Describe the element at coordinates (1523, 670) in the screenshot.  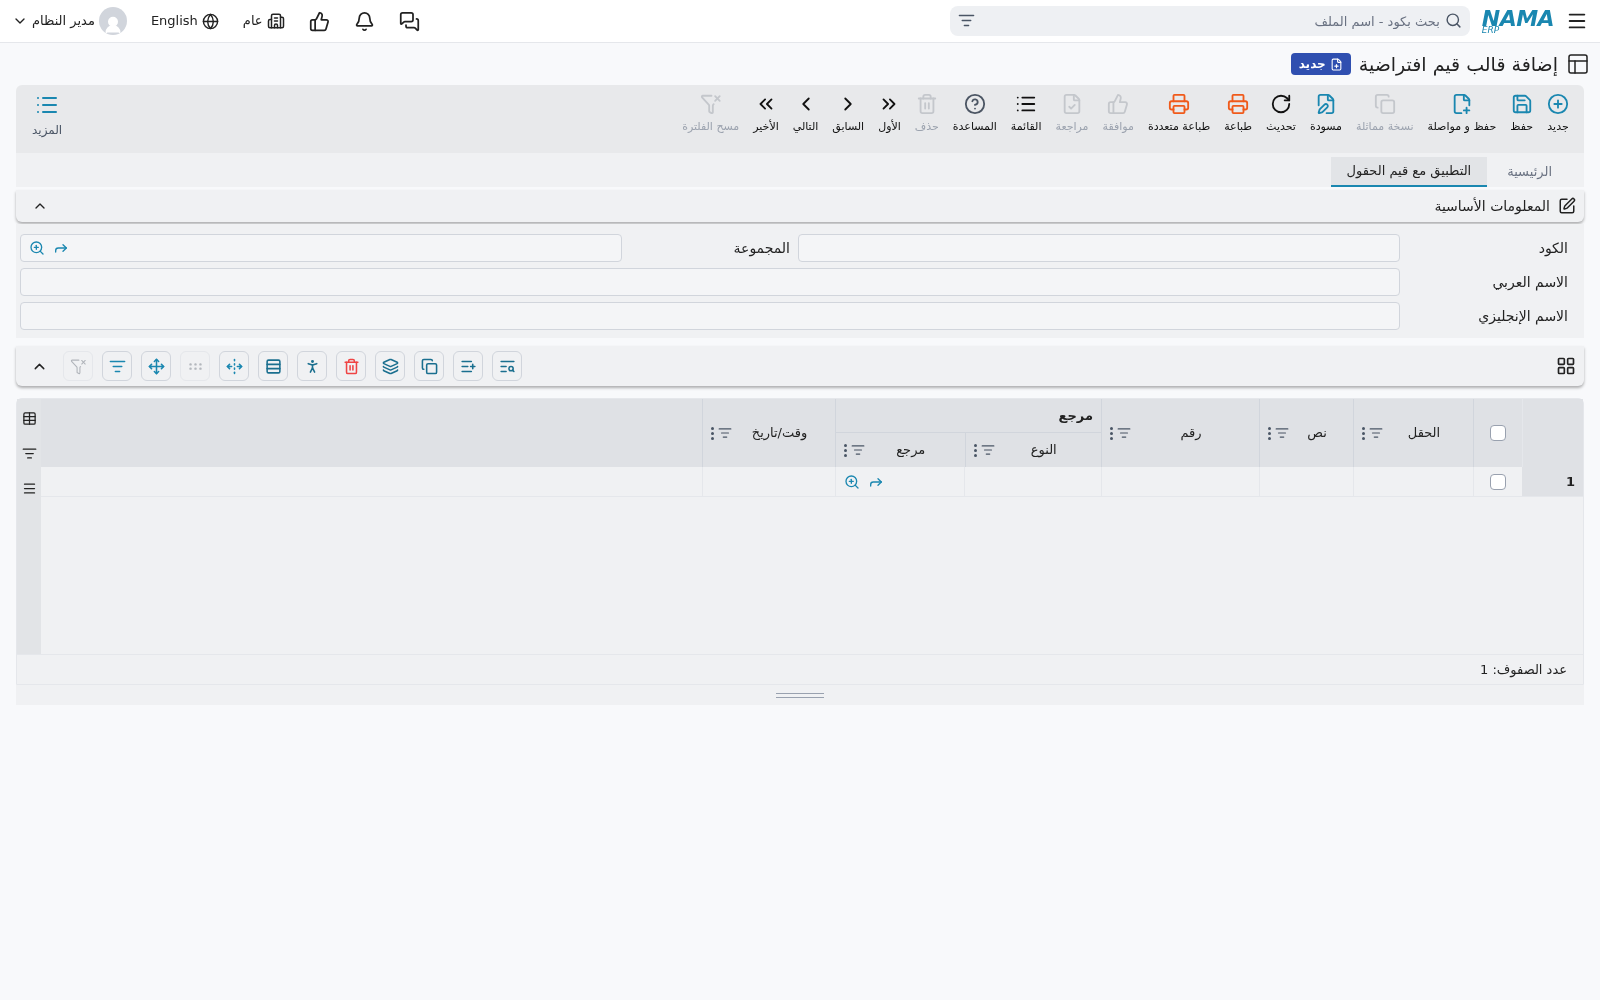
I see `row-count: عدد الصفوف: 1` at that location.